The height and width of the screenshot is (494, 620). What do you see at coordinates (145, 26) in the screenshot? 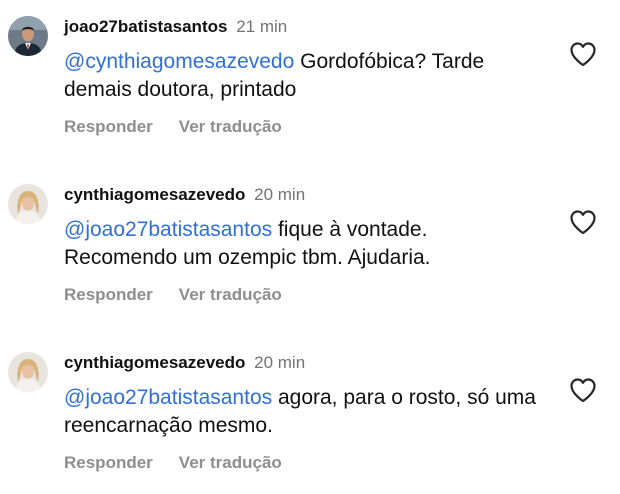
I see `username: joao27batistasantos` at bounding box center [145, 26].